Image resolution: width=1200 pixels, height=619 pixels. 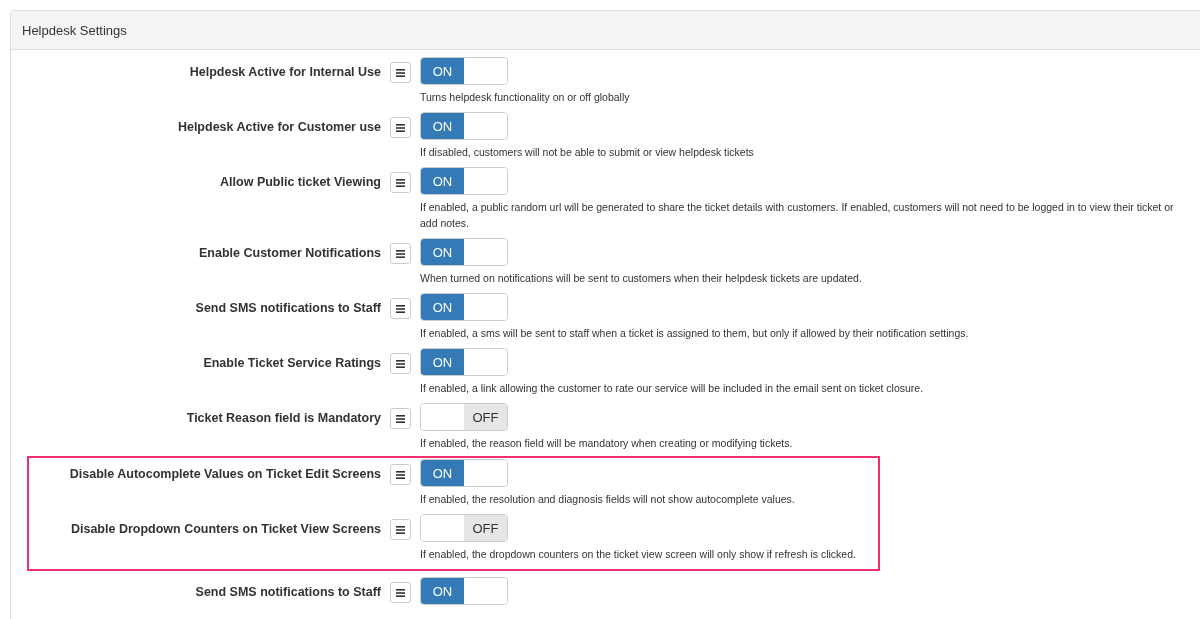 What do you see at coordinates (291, 362) in the screenshot?
I see `setting-label: Enable Ticket Service Ratings` at bounding box center [291, 362].